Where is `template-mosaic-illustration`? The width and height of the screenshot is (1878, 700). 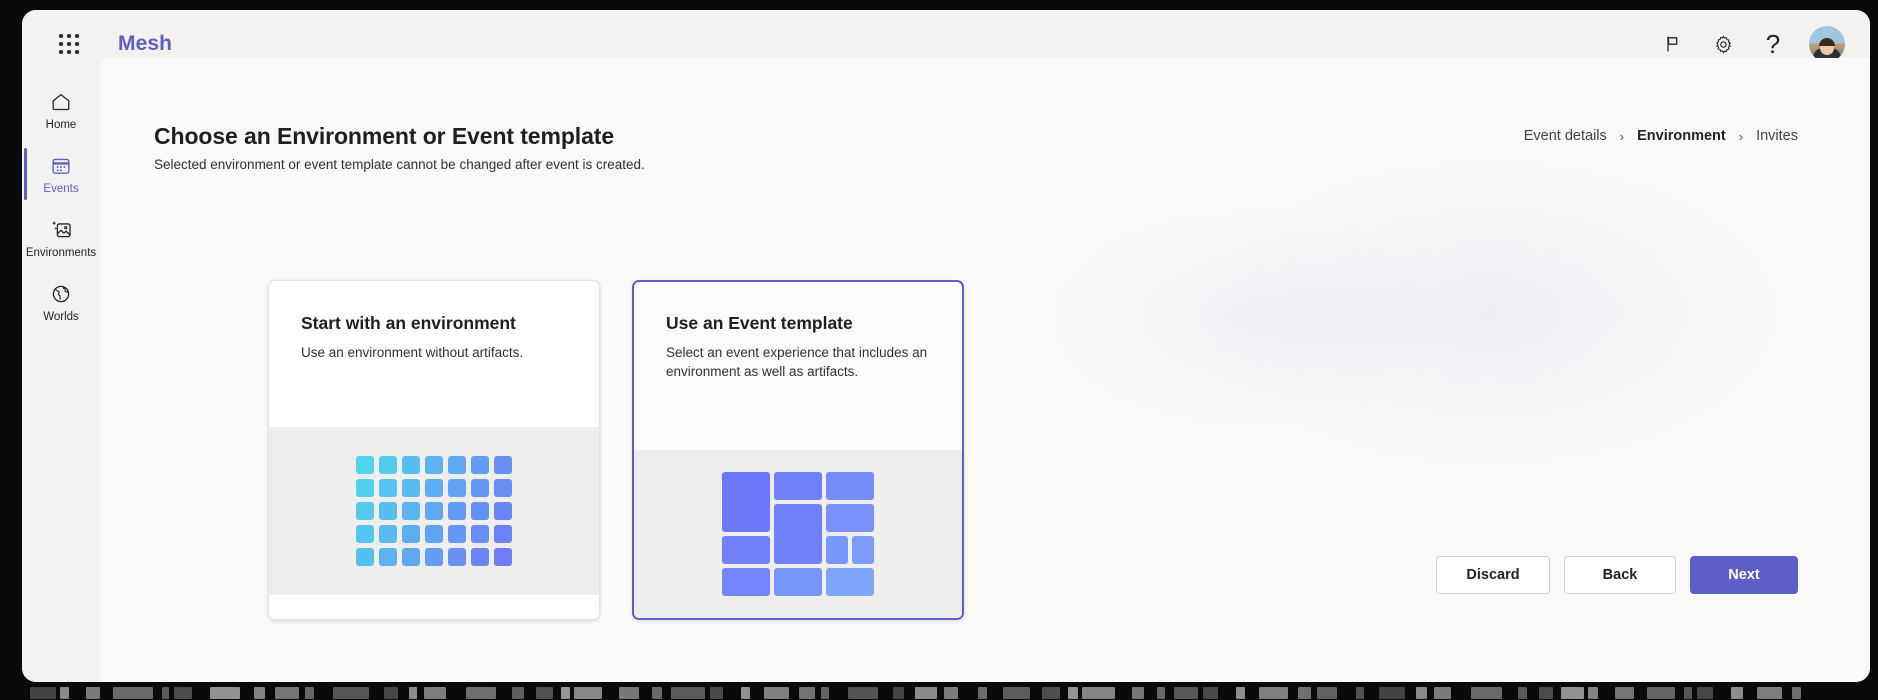 template-mosaic-illustration is located at coordinates (798, 534).